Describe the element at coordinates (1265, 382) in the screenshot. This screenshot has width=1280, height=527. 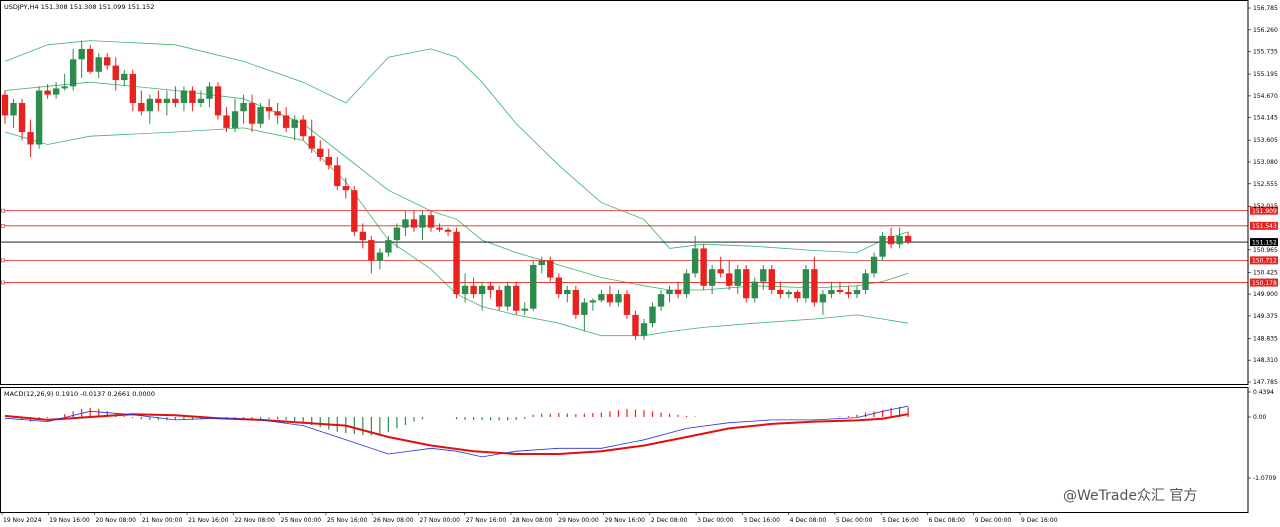
I see `price-tick-label: 147.785` at that location.